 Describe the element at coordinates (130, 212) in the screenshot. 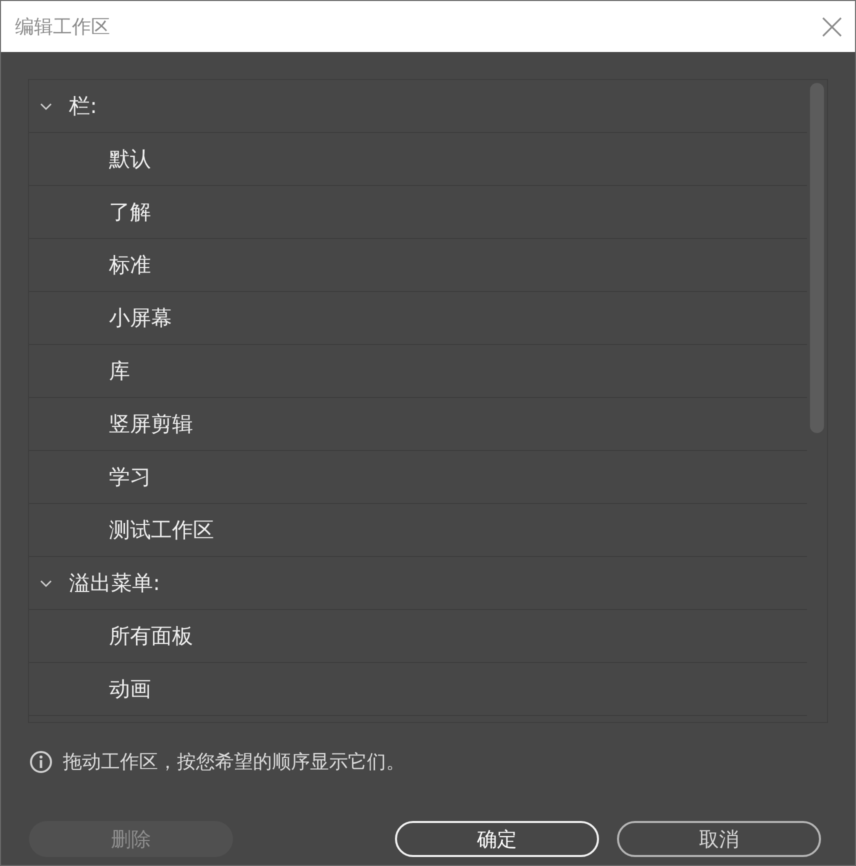

I see `workspace-item: 了解` at that location.